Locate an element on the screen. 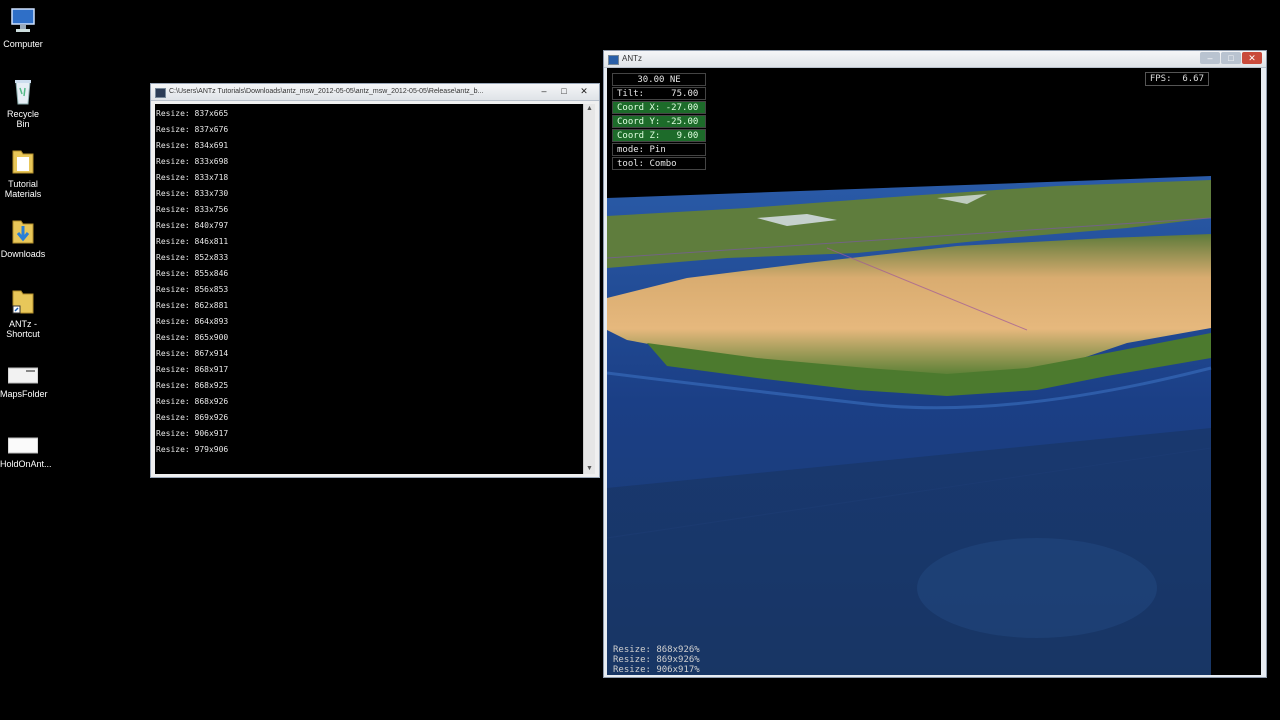  downloads-folder-icon is located at coordinates (23, 231).